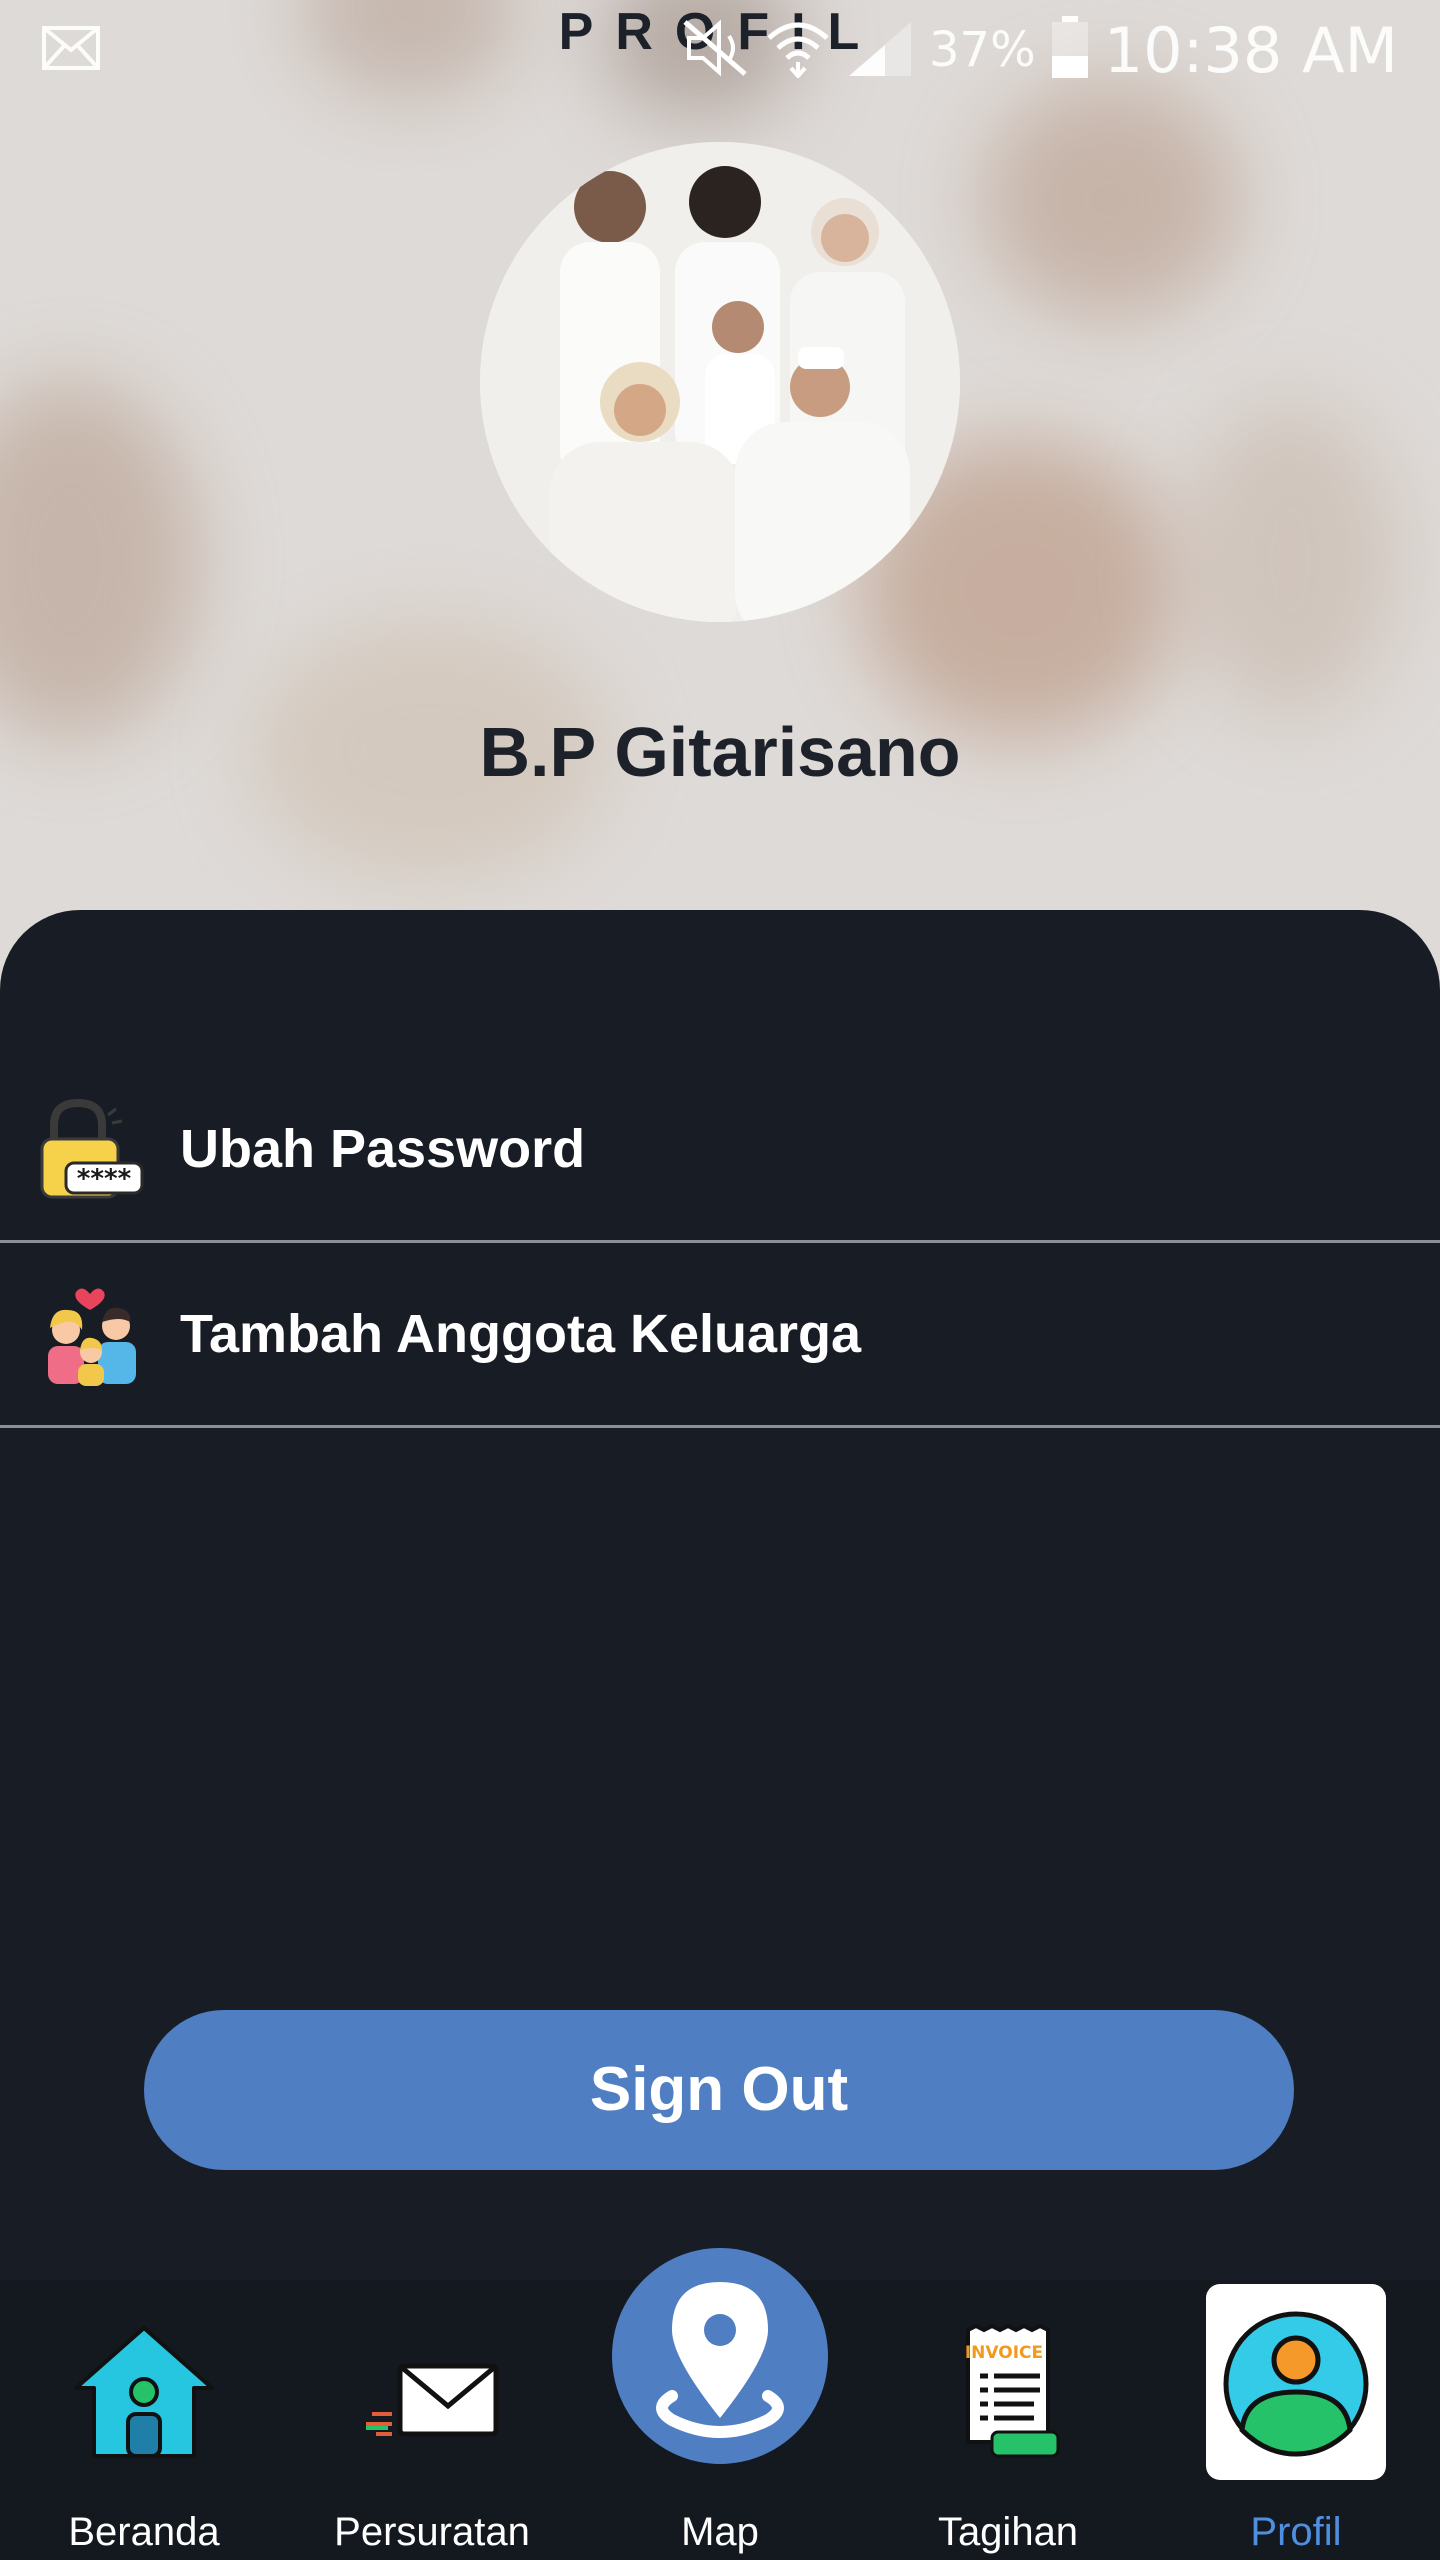  I want to click on nav-item-beranda: Beranda, so click(144, 2420).